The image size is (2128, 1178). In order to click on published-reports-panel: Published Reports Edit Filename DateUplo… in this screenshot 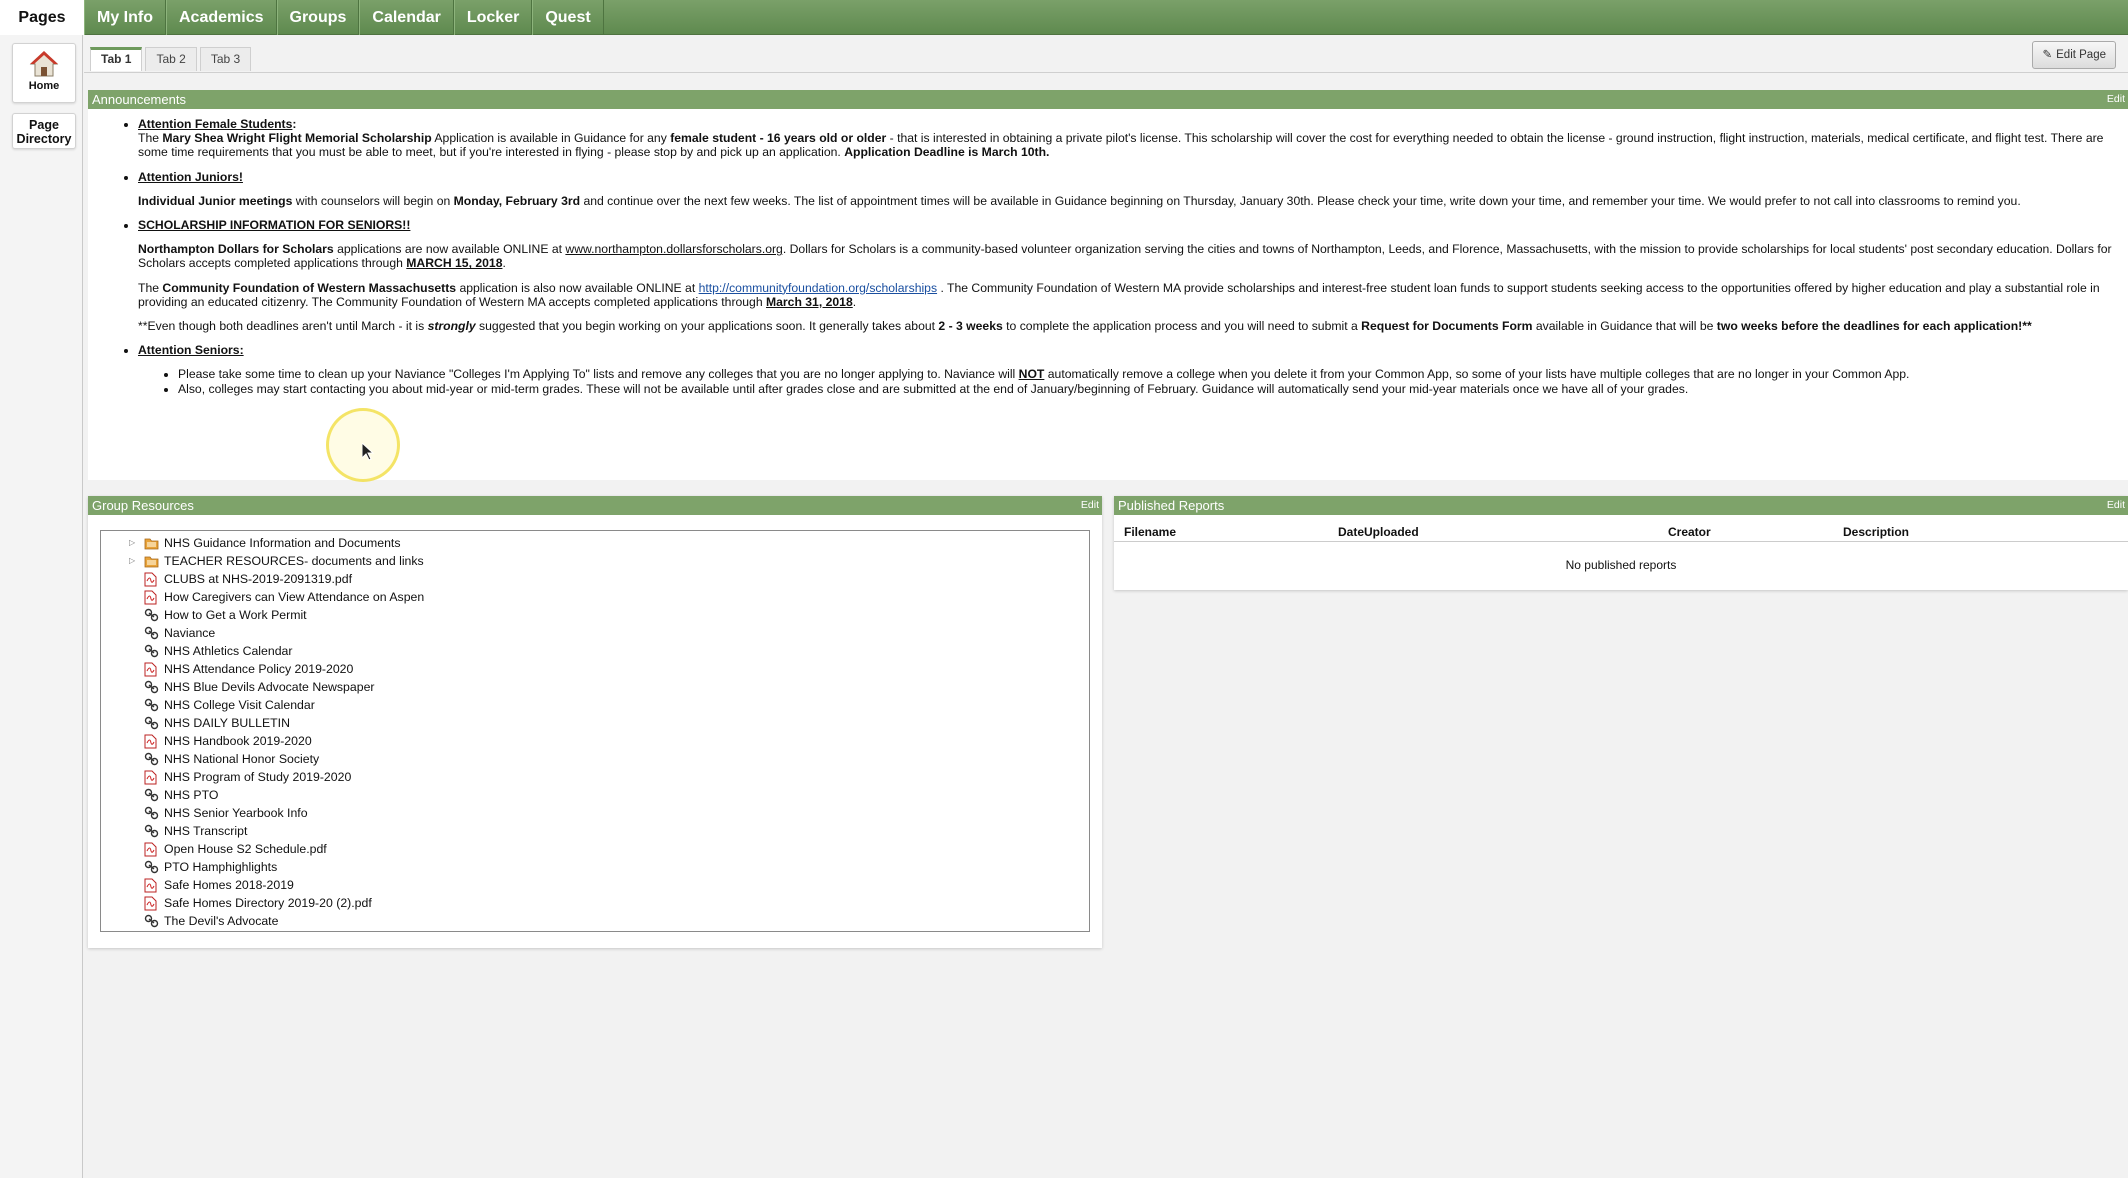, I will do `click(1621, 543)`.